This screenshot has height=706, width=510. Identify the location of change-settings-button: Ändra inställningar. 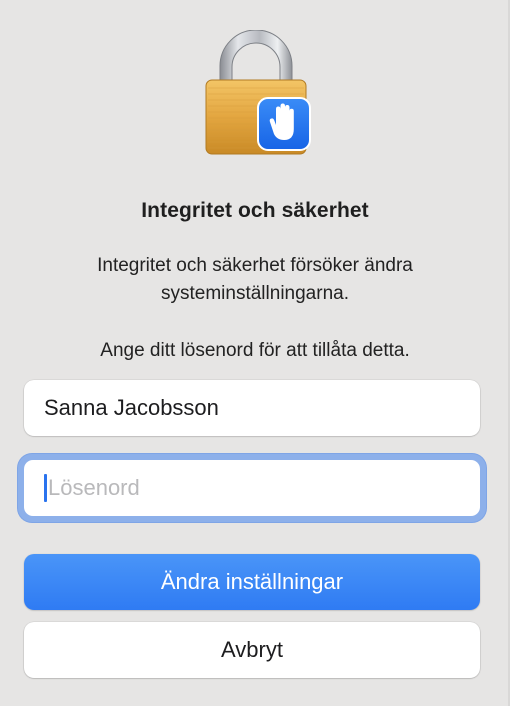
(252, 582).